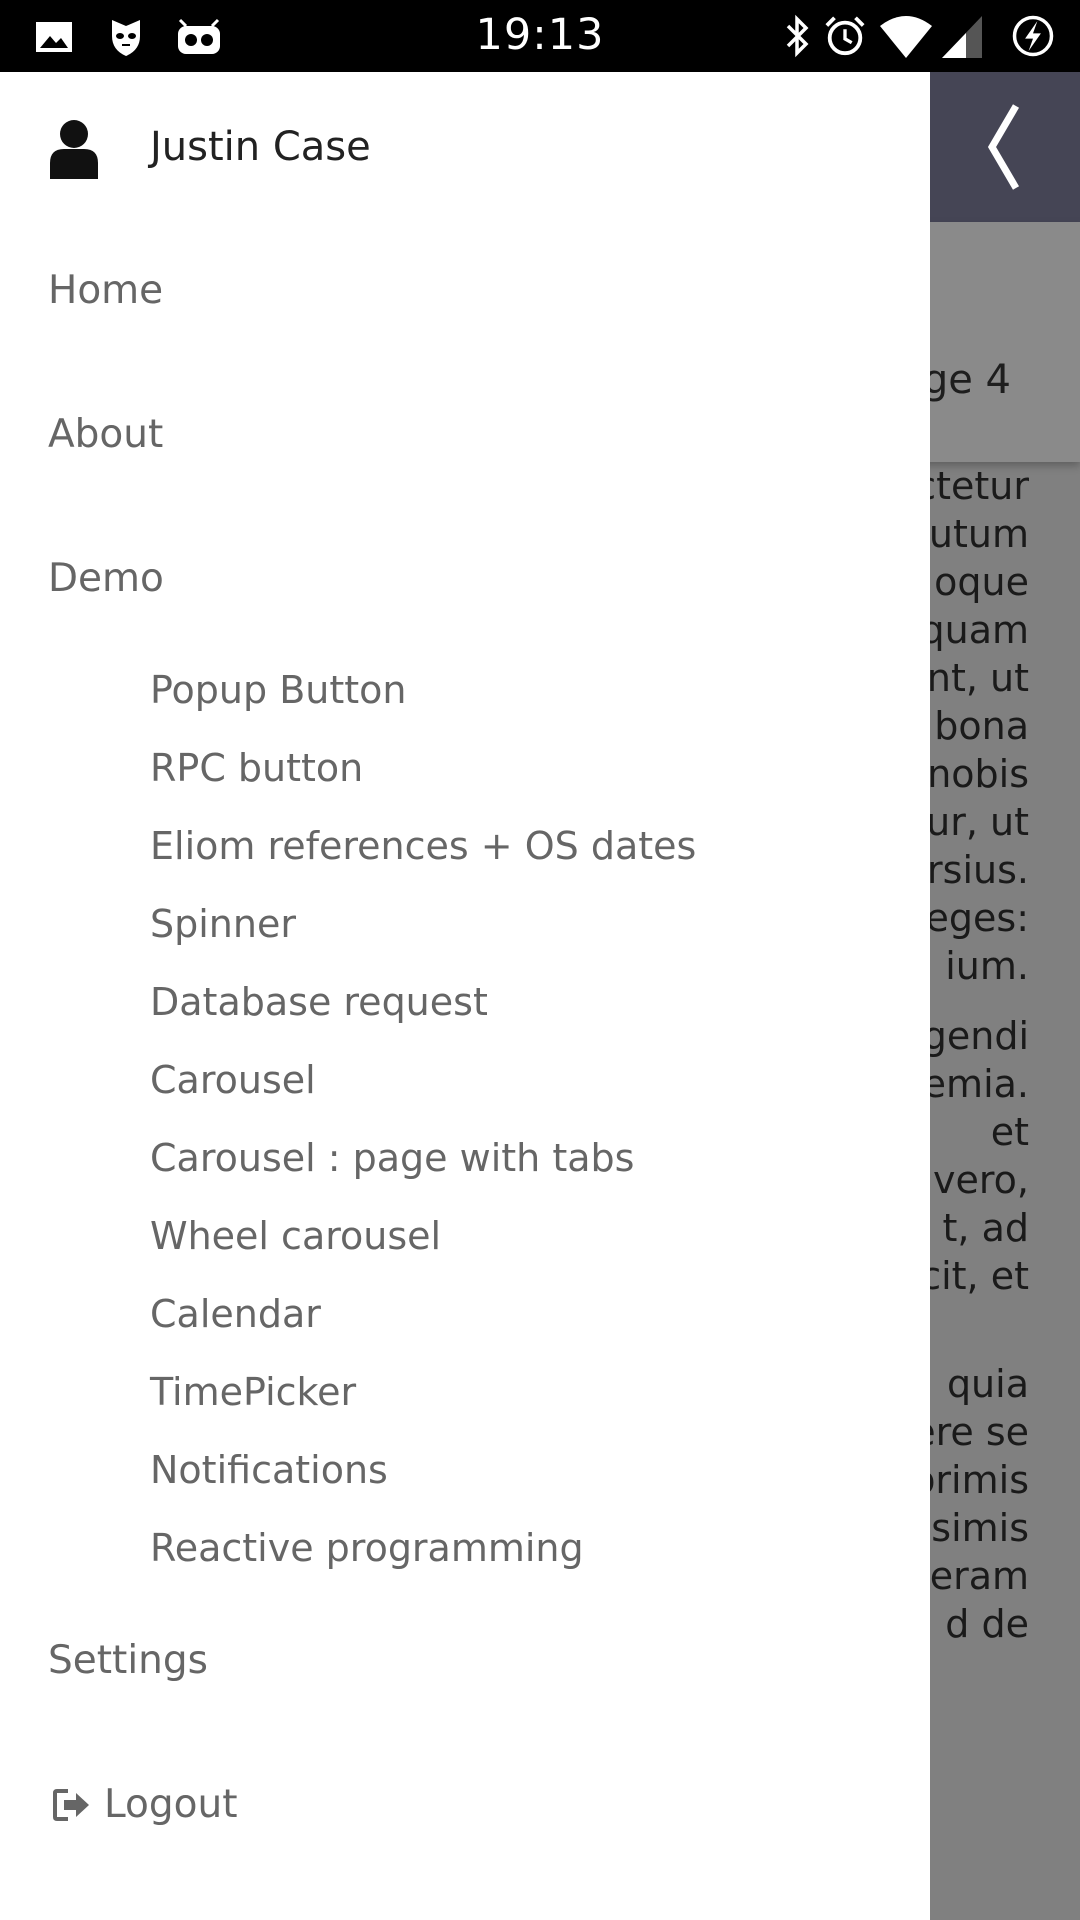 The image size is (1080, 1920). What do you see at coordinates (319, 1002) in the screenshot?
I see `demo-item-database-request: Database request` at bounding box center [319, 1002].